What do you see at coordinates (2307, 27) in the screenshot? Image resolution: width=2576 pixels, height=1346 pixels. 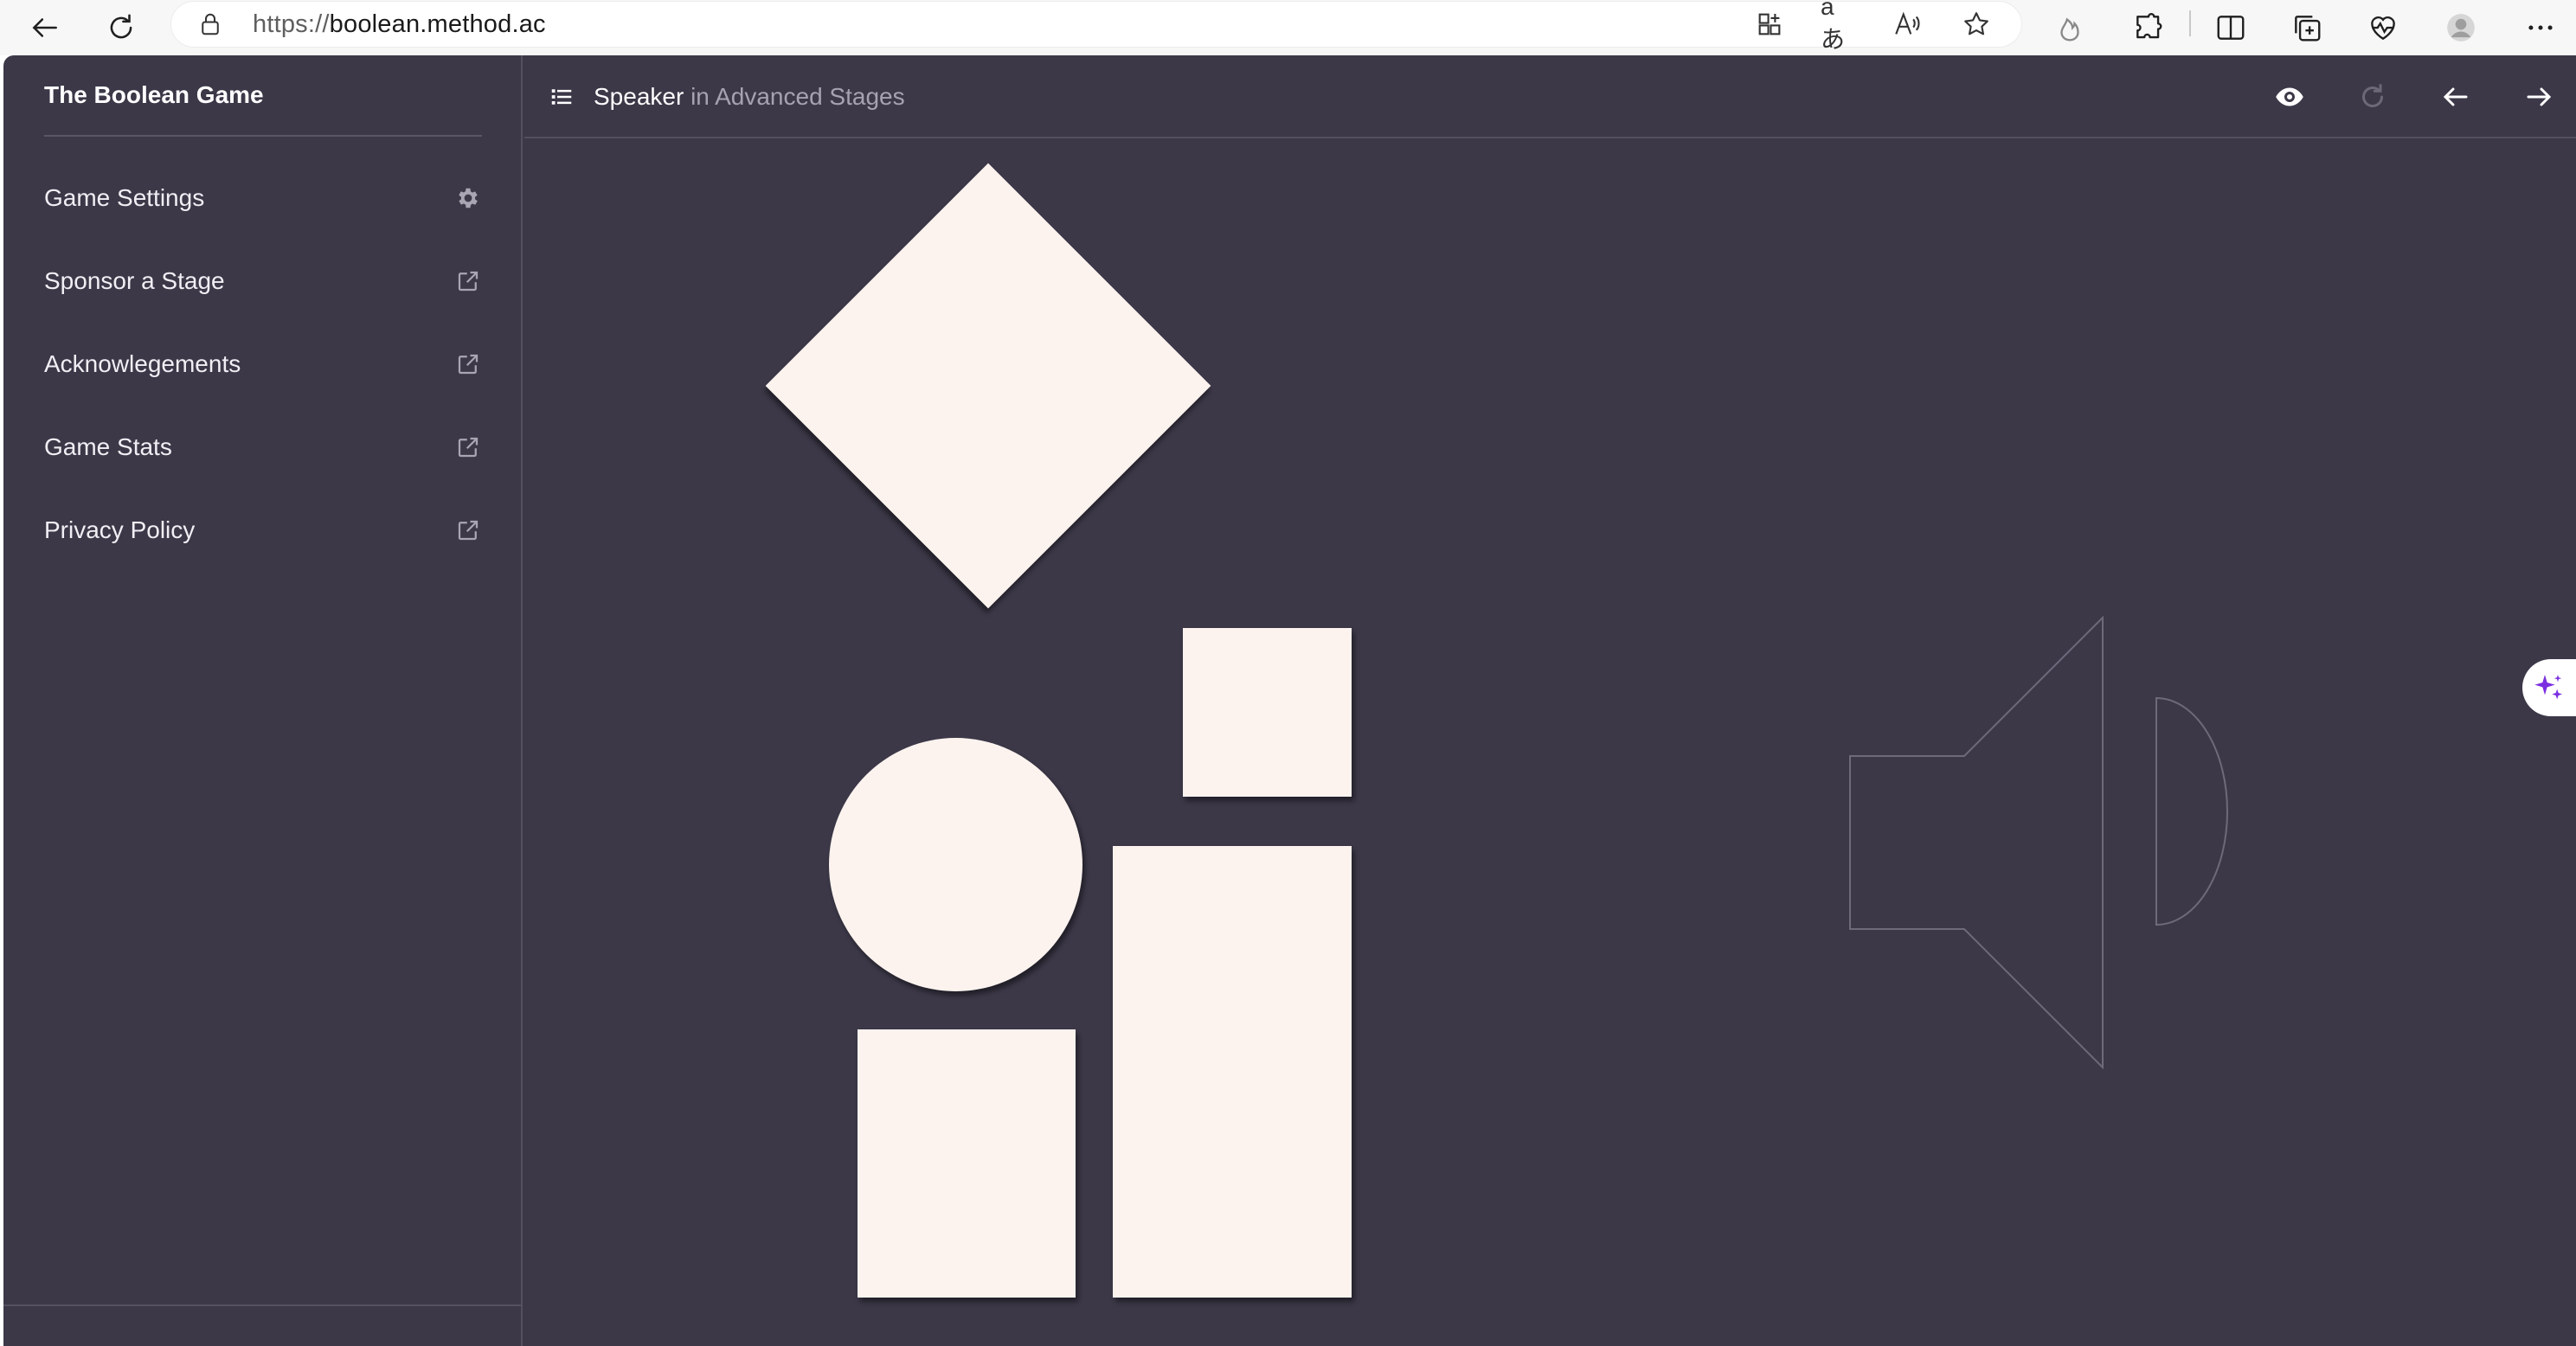 I see `collections-icon` at bounding box center [2307, 27].